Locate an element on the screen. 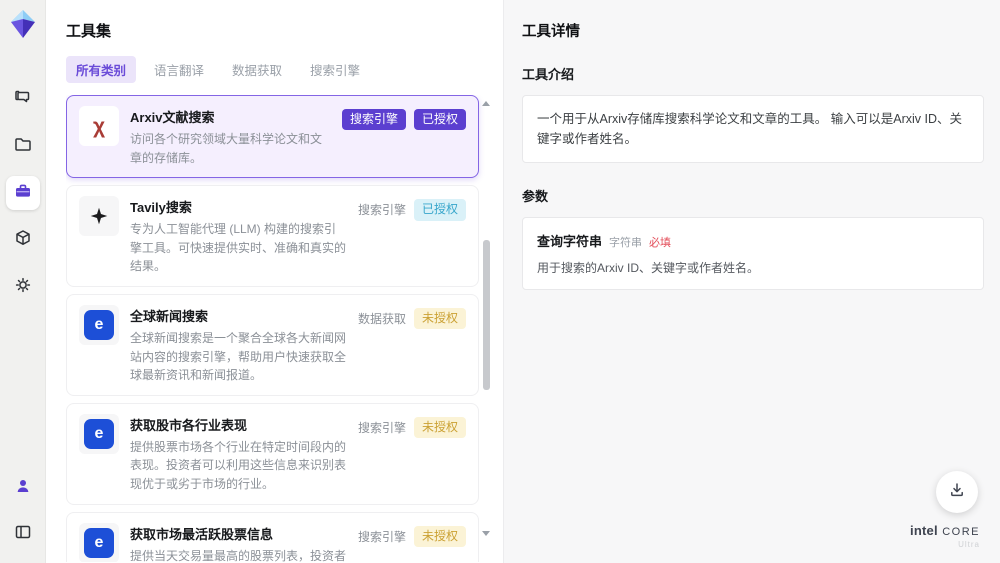 The height and width of the screenshot is (563, 1000). scrollbar-thumb is located at coordinates (486, 315).